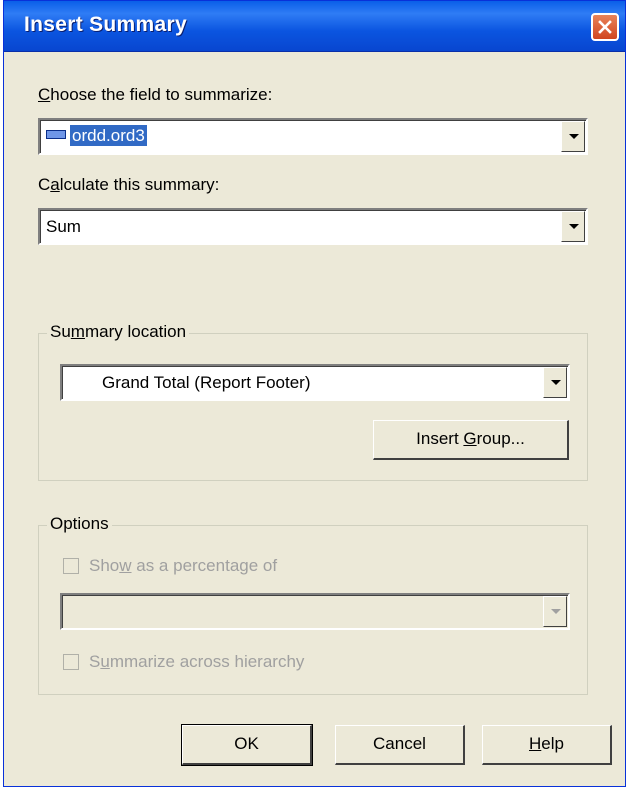 The width and height of the screenshot is (629, 789). I want to click on close-x-icon, so click(605, 27).